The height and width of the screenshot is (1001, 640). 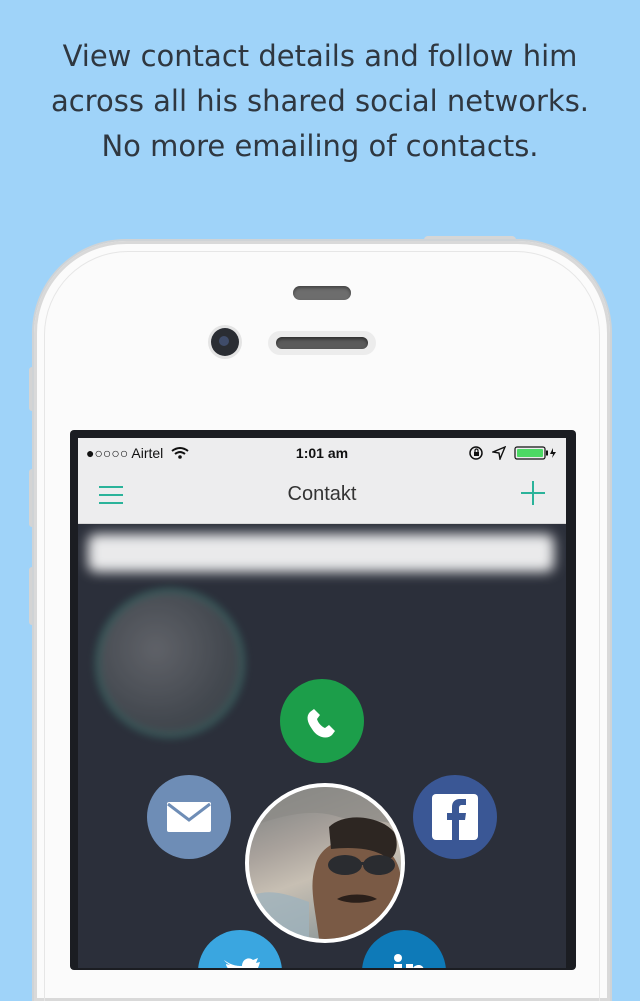 I want to click on front-camera, so click(x=225, y=342).